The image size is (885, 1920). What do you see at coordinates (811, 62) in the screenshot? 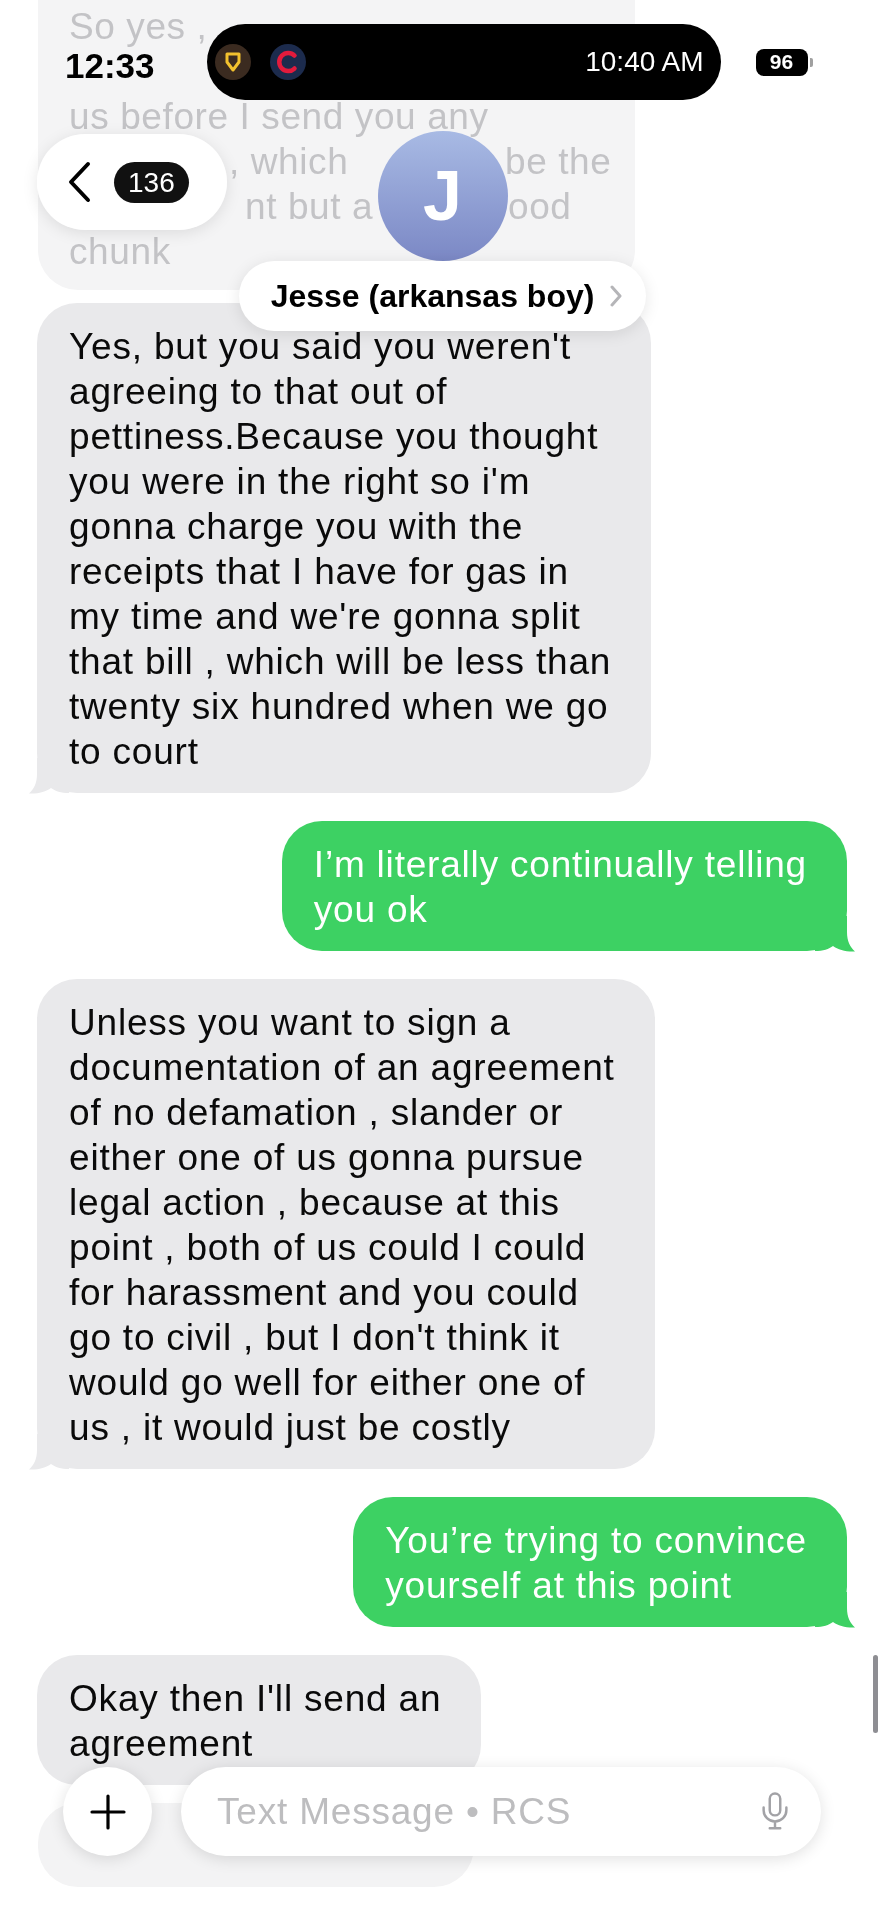
I see `battery-tip-icon` at bounding box center [811, 62].